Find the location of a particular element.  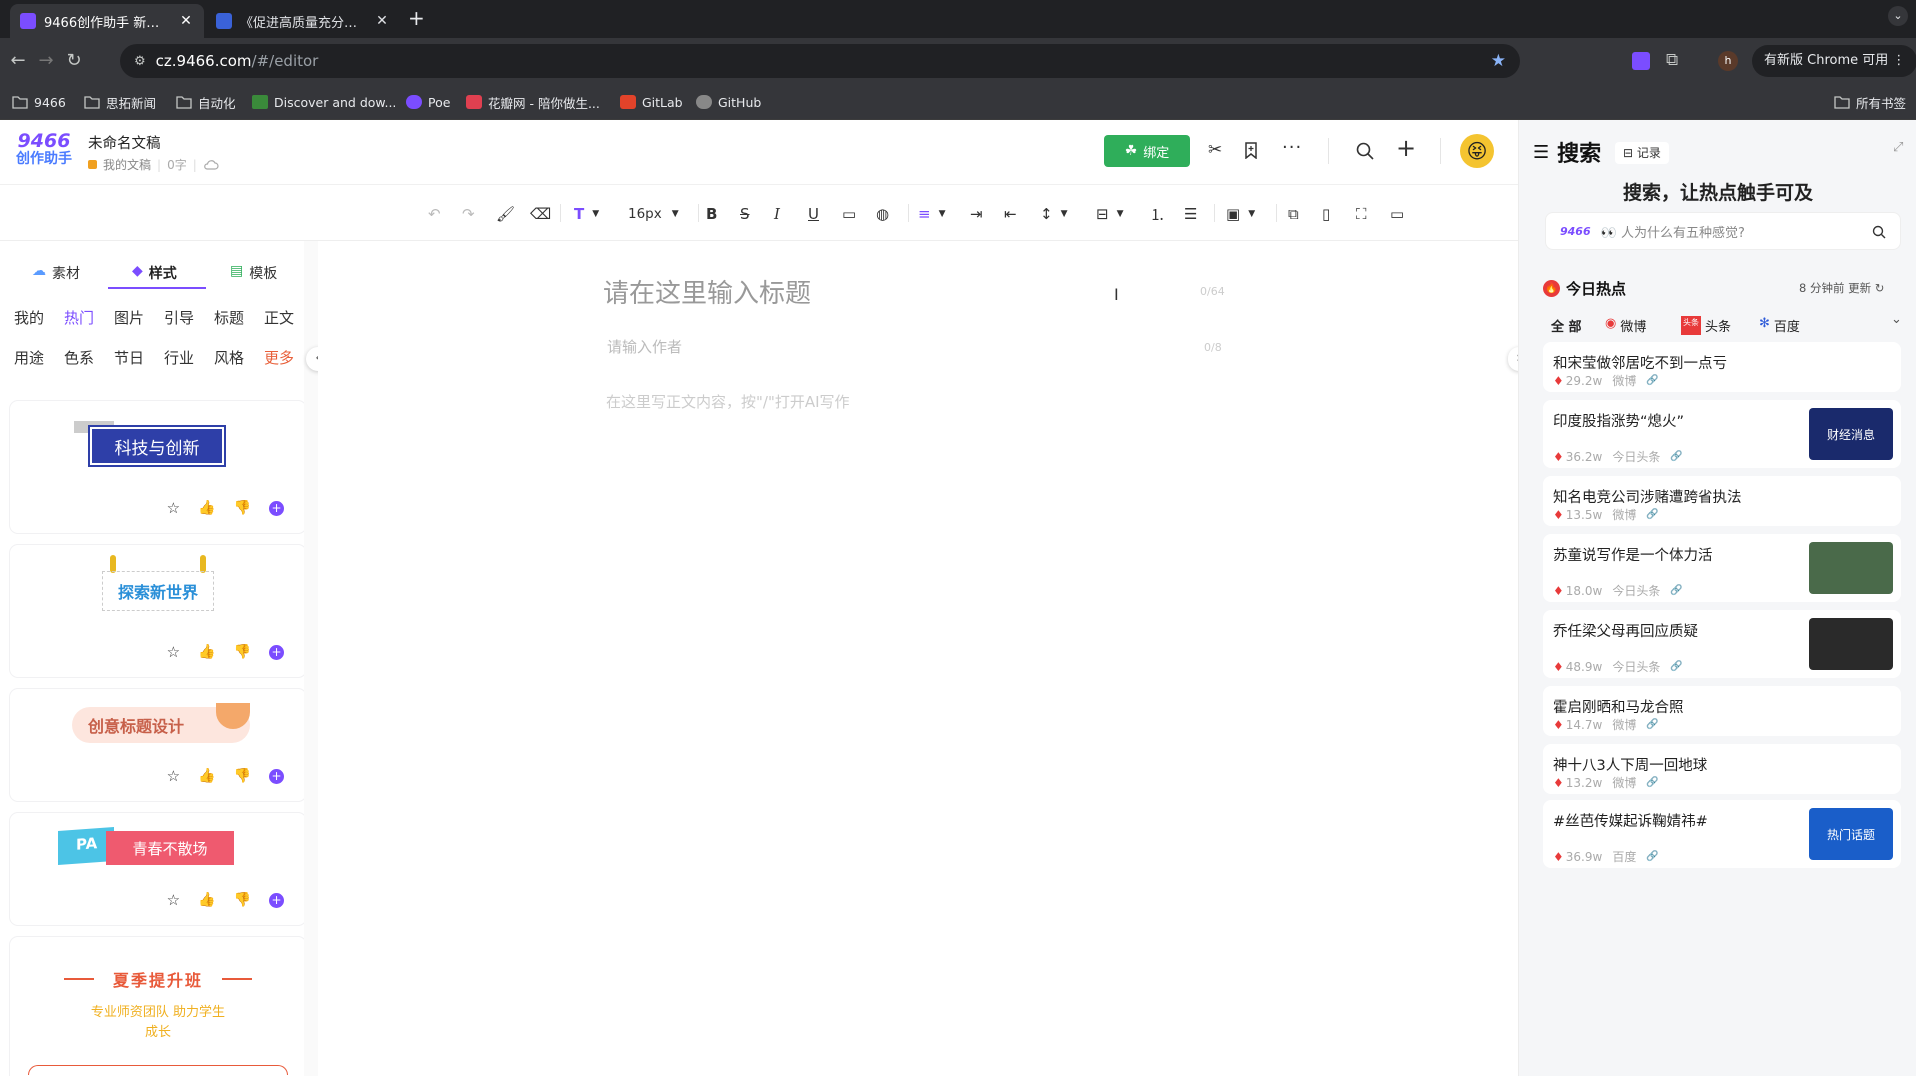

desktop-preview-icon: ▭ is located at coordinates (1397, 214).